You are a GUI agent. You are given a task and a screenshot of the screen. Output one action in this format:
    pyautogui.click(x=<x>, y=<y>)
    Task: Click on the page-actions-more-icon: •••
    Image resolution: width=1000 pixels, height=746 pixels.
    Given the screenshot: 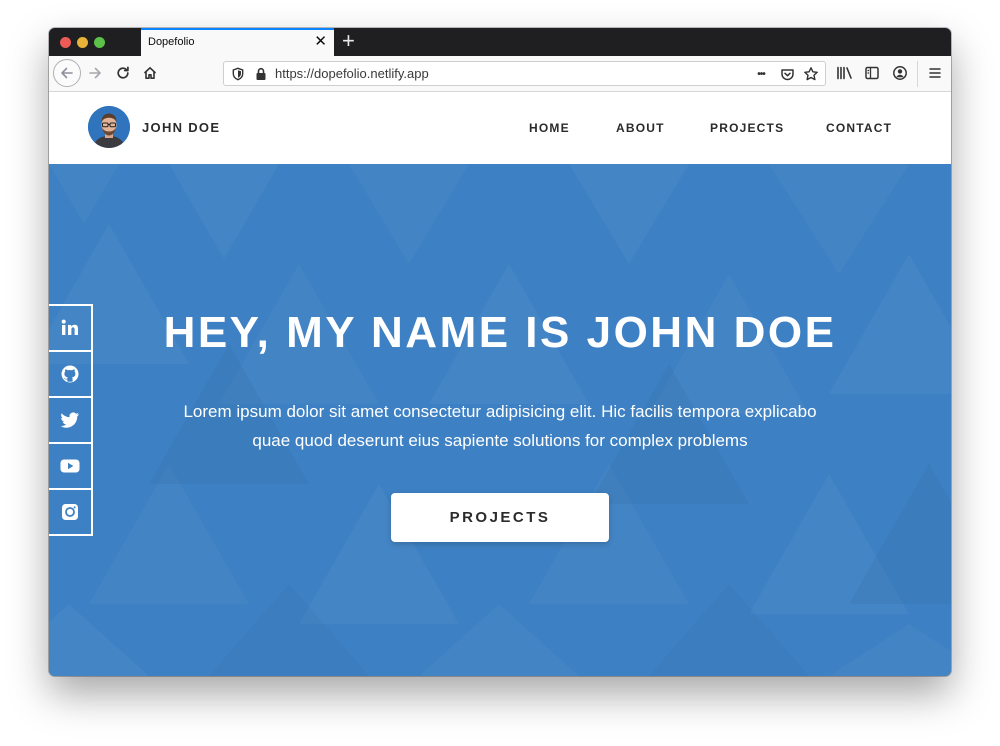 What is the action you would take?
    pyautogui.click(x=761, y=74)
    